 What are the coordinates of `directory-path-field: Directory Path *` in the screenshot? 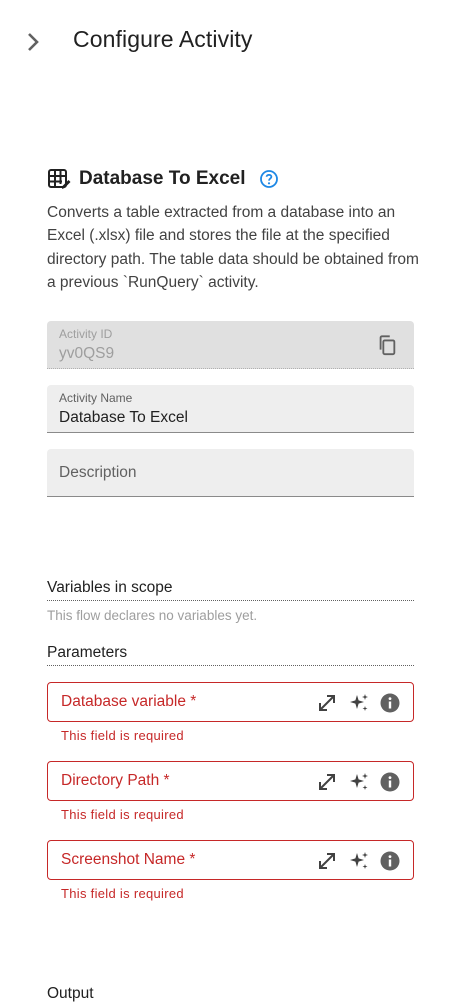 It's located at (230, 781).